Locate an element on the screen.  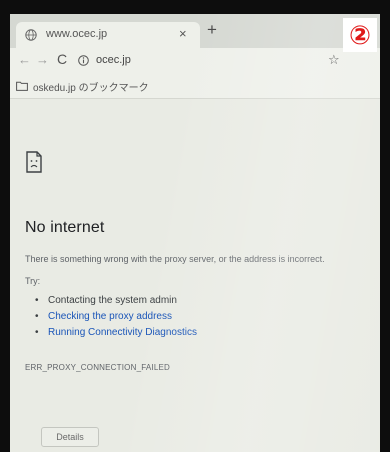
globe-icon is located at coordinates (31, 35).